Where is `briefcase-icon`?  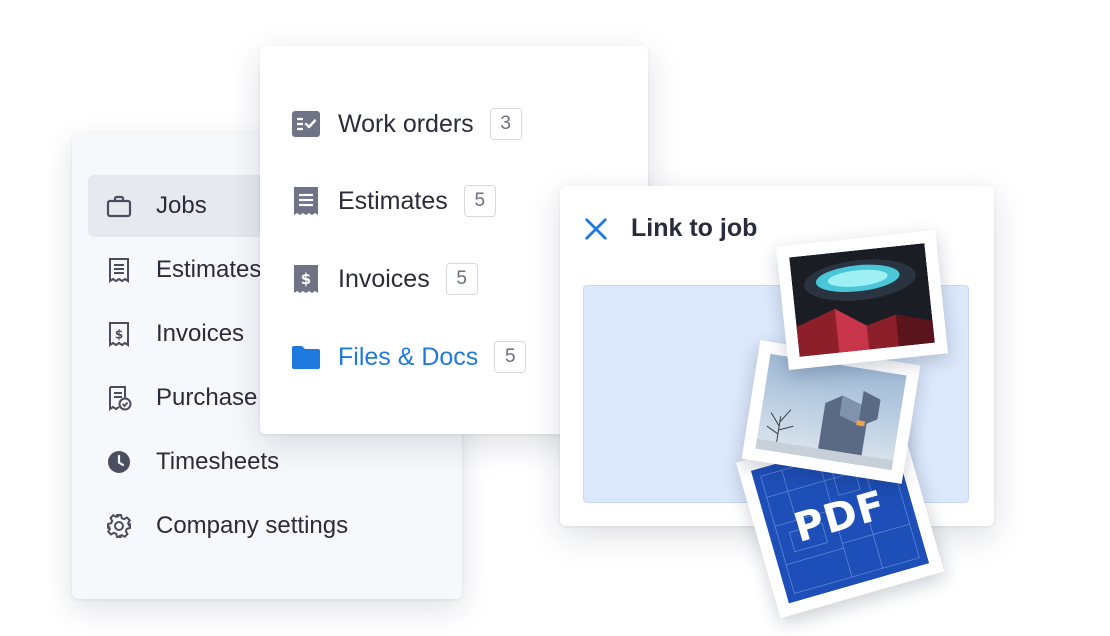
briefcase-icon is located at coordinates (119, 206).